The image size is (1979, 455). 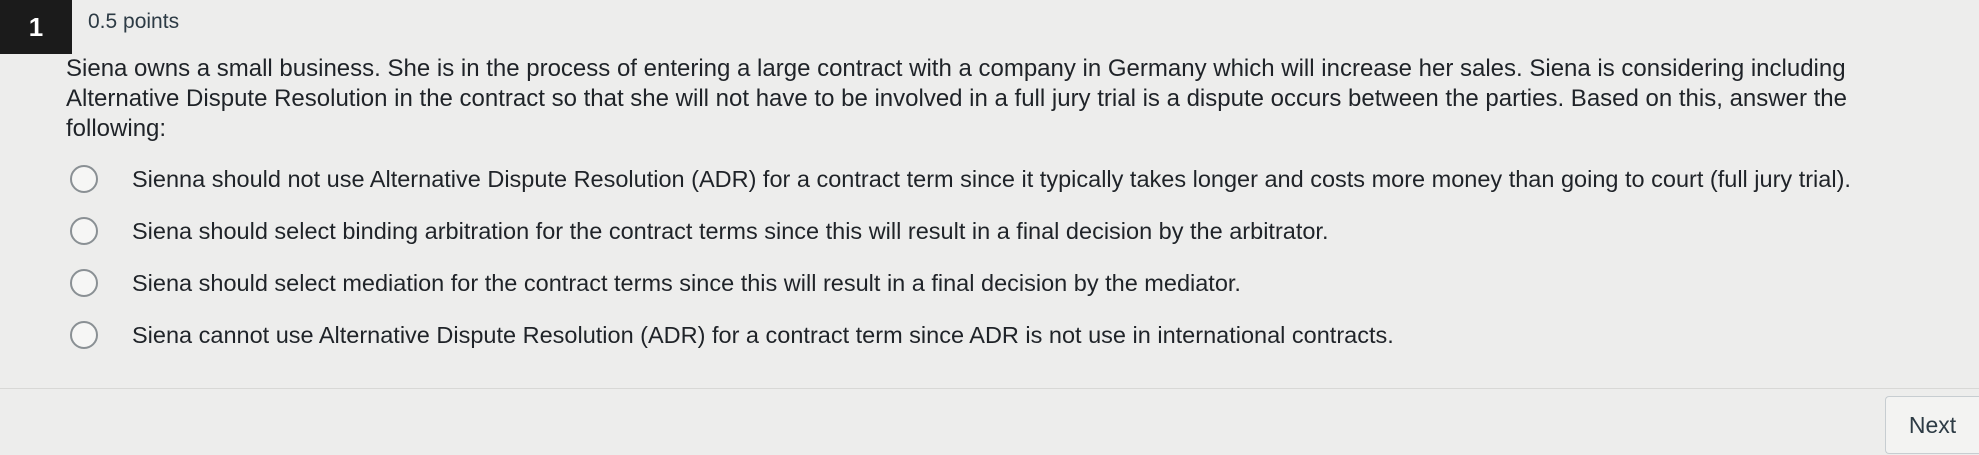 What do you see at coordinates (1932, 425) in the screenshot?
I see `next-button: Next` at bounding box center [1932, 425].